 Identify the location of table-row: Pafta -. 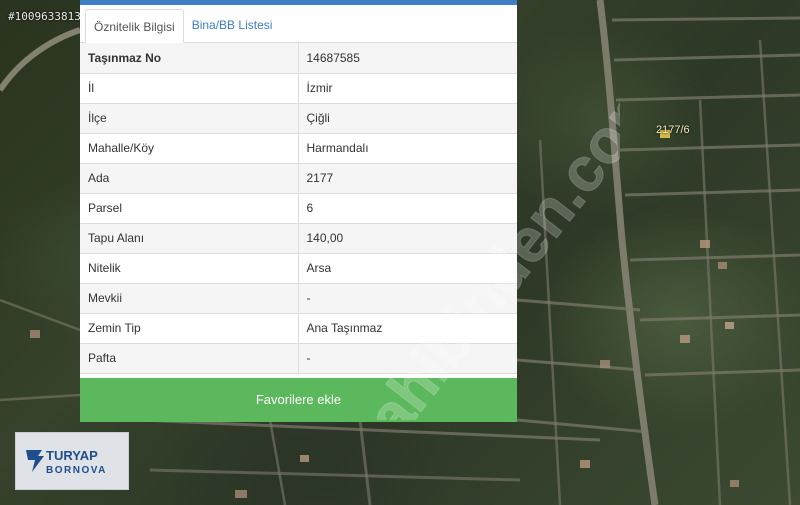
(298, 358).